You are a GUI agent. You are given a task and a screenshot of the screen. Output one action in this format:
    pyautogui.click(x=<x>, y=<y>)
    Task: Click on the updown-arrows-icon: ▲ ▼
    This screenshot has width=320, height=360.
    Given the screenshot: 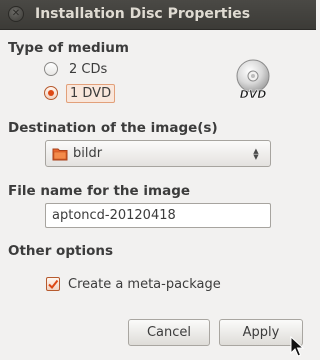 What is the action you would take?
    pyautogui.click(x=256, y=153)
    